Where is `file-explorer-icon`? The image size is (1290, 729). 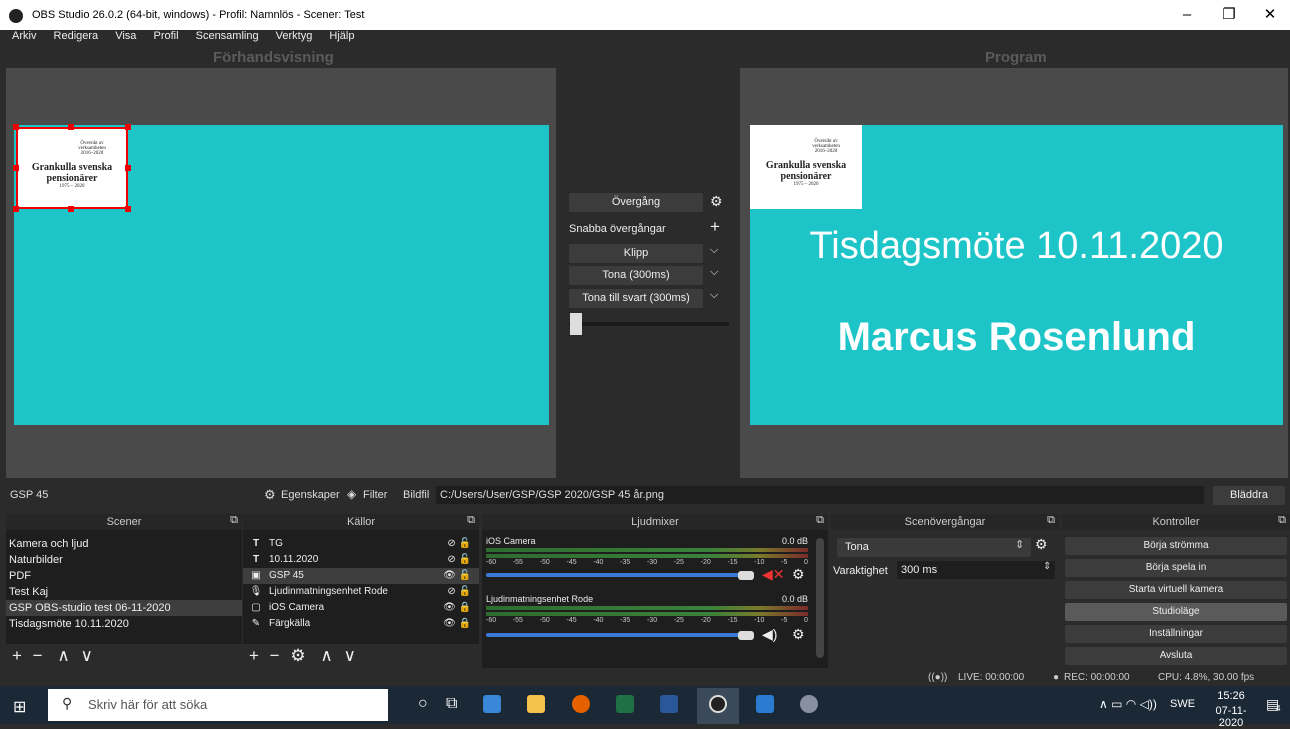 file-explorer-icon is located at coordinates (536, 704).